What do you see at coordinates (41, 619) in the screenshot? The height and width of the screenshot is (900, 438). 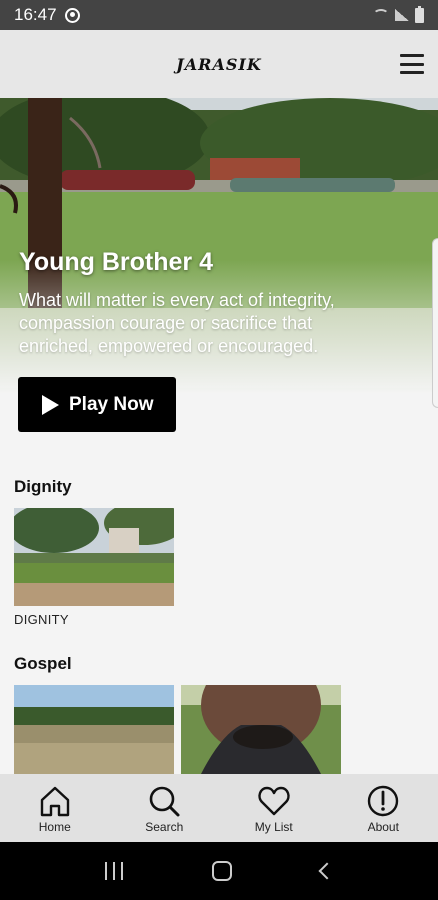 I see `thumbnail-caption-dignity: DIGNITY` at bounding box center [41, 619].